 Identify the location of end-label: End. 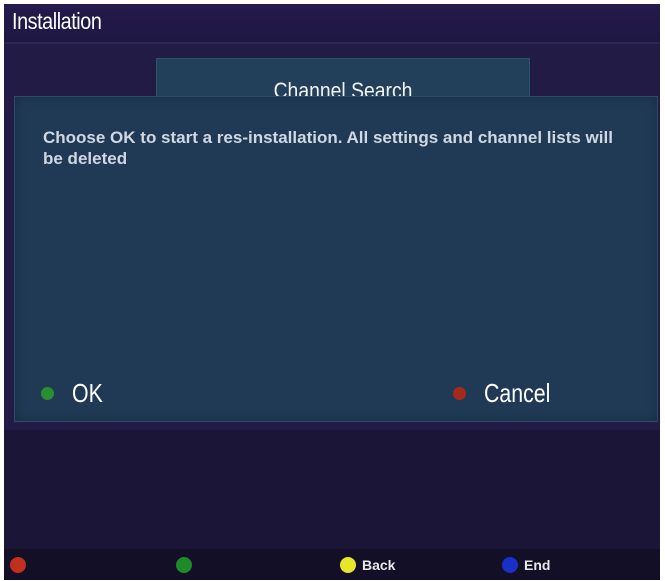
(537, 565).